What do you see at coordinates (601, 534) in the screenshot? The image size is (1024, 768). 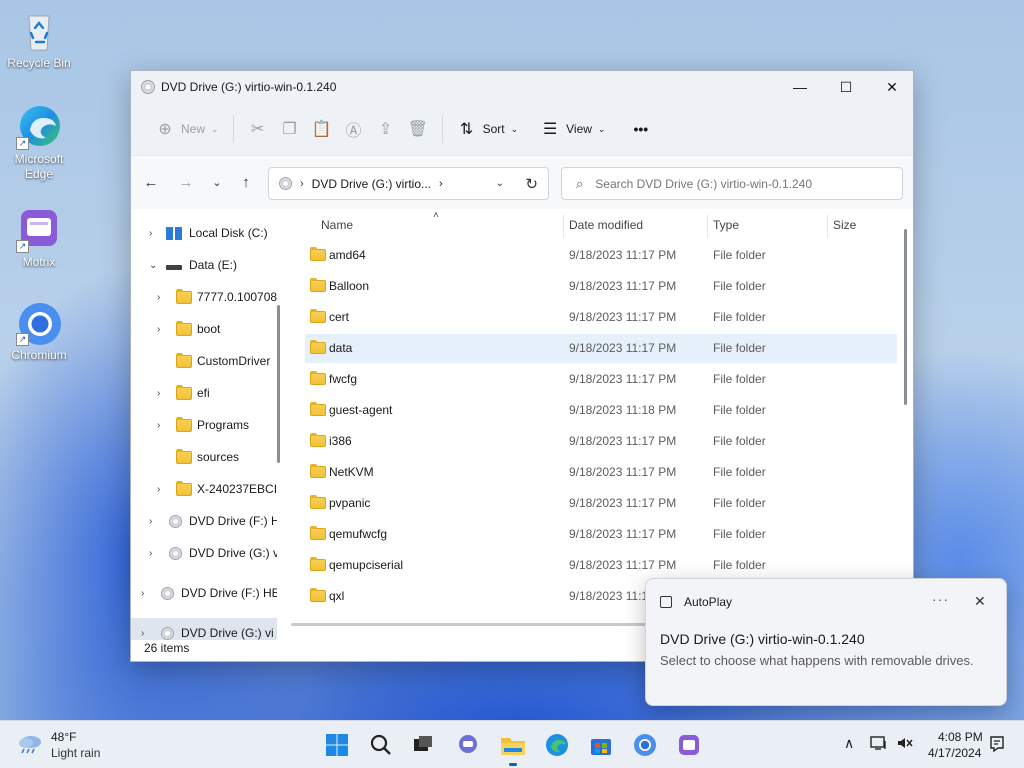 I see `file-row: qemufwcfg 9/18/2023 11:17 PM File folder` at bounding box center [601, 534].